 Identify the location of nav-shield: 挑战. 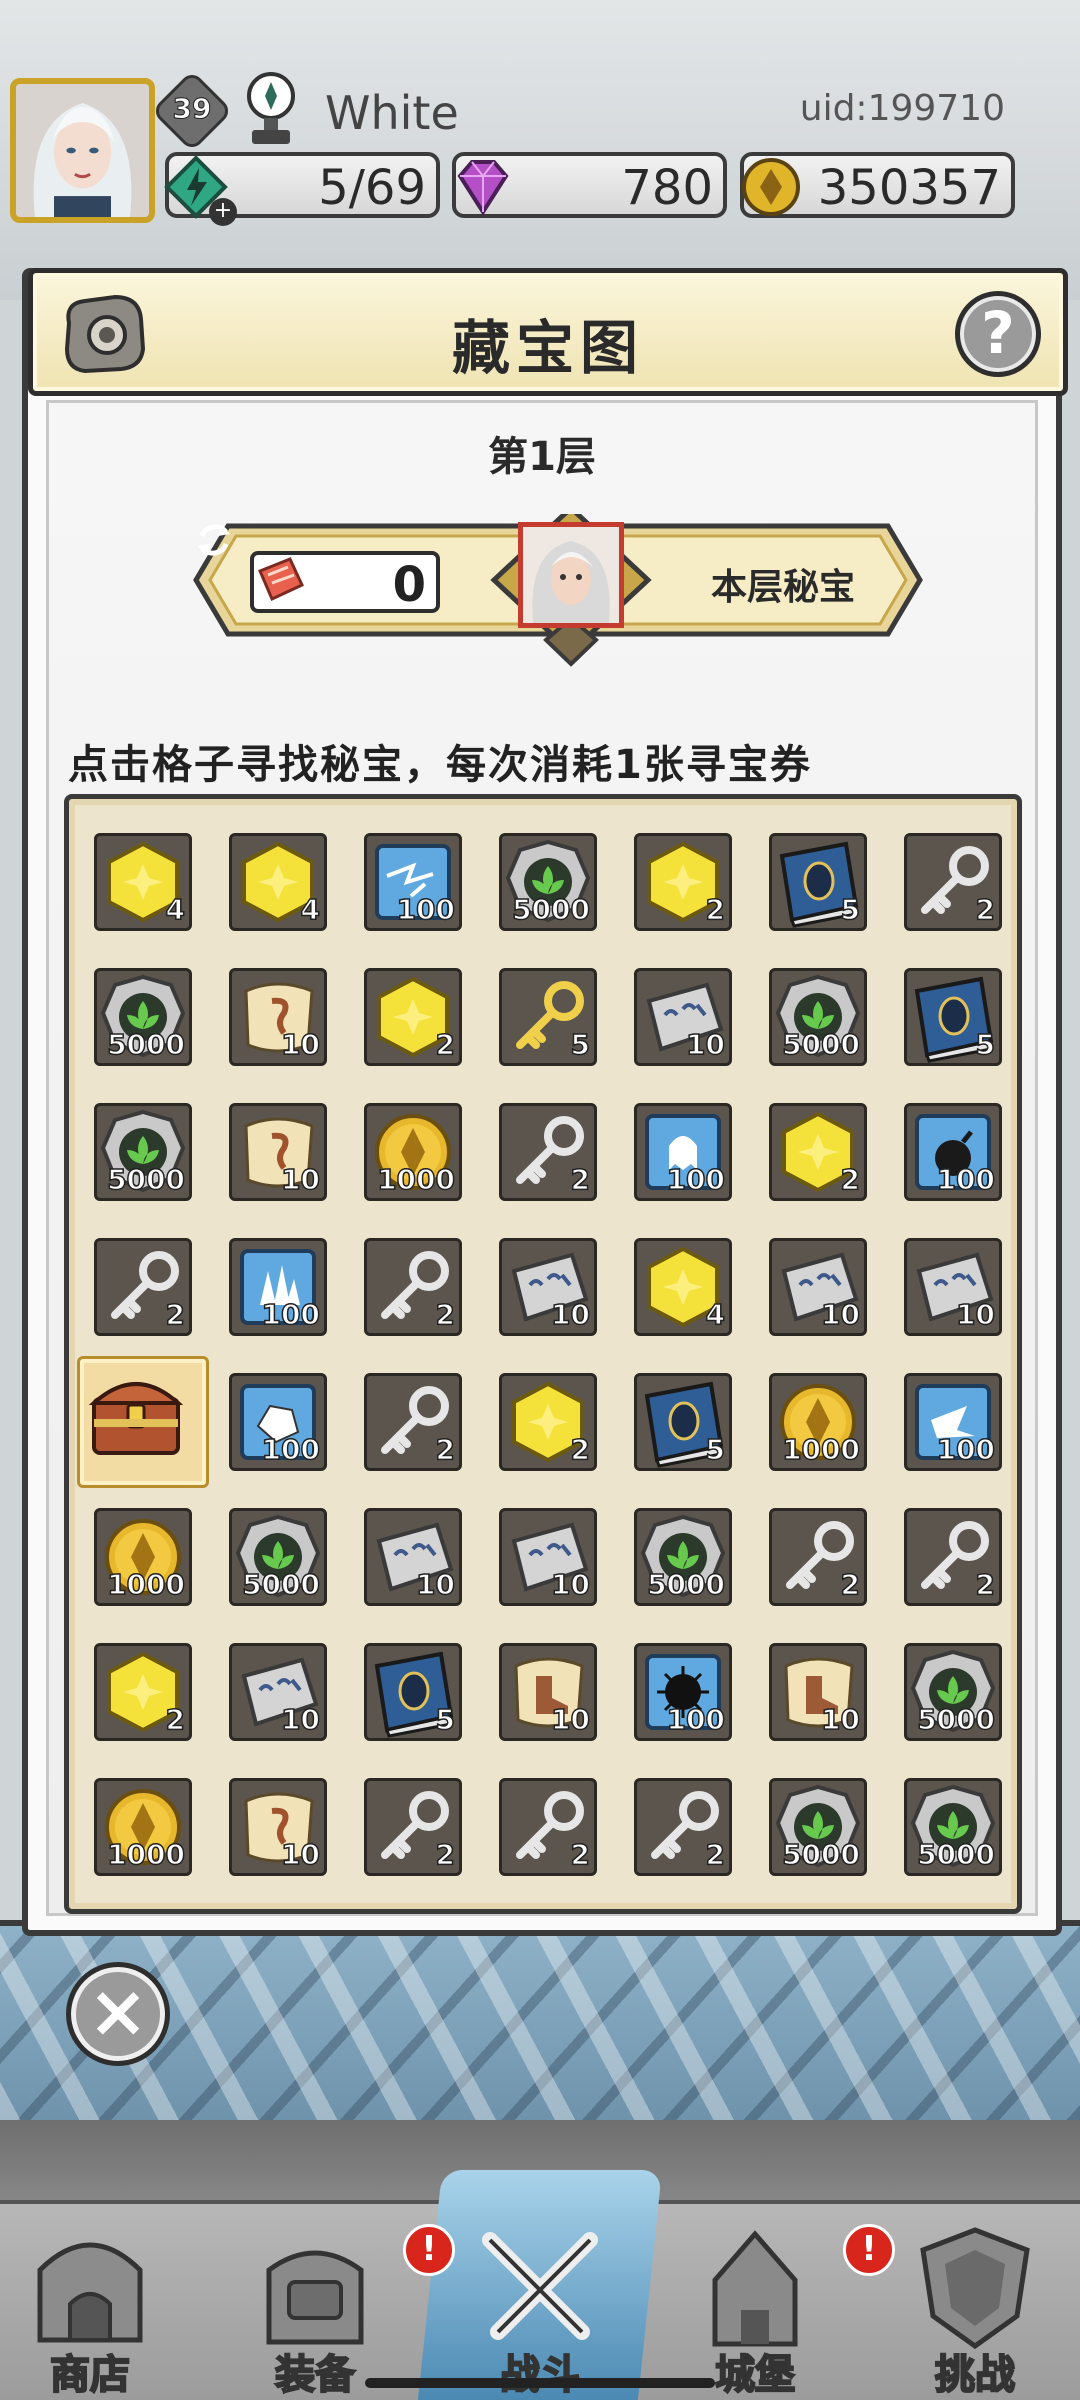
(975, 2310).